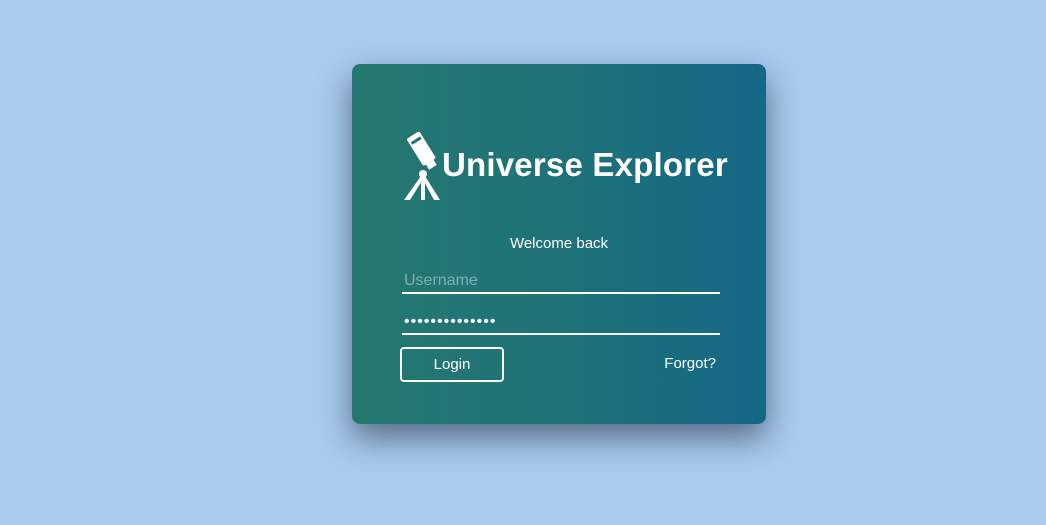 This screenshot has height=525, width=1046. I want to click on app-title: Universe Explorer, so click(585, 164).